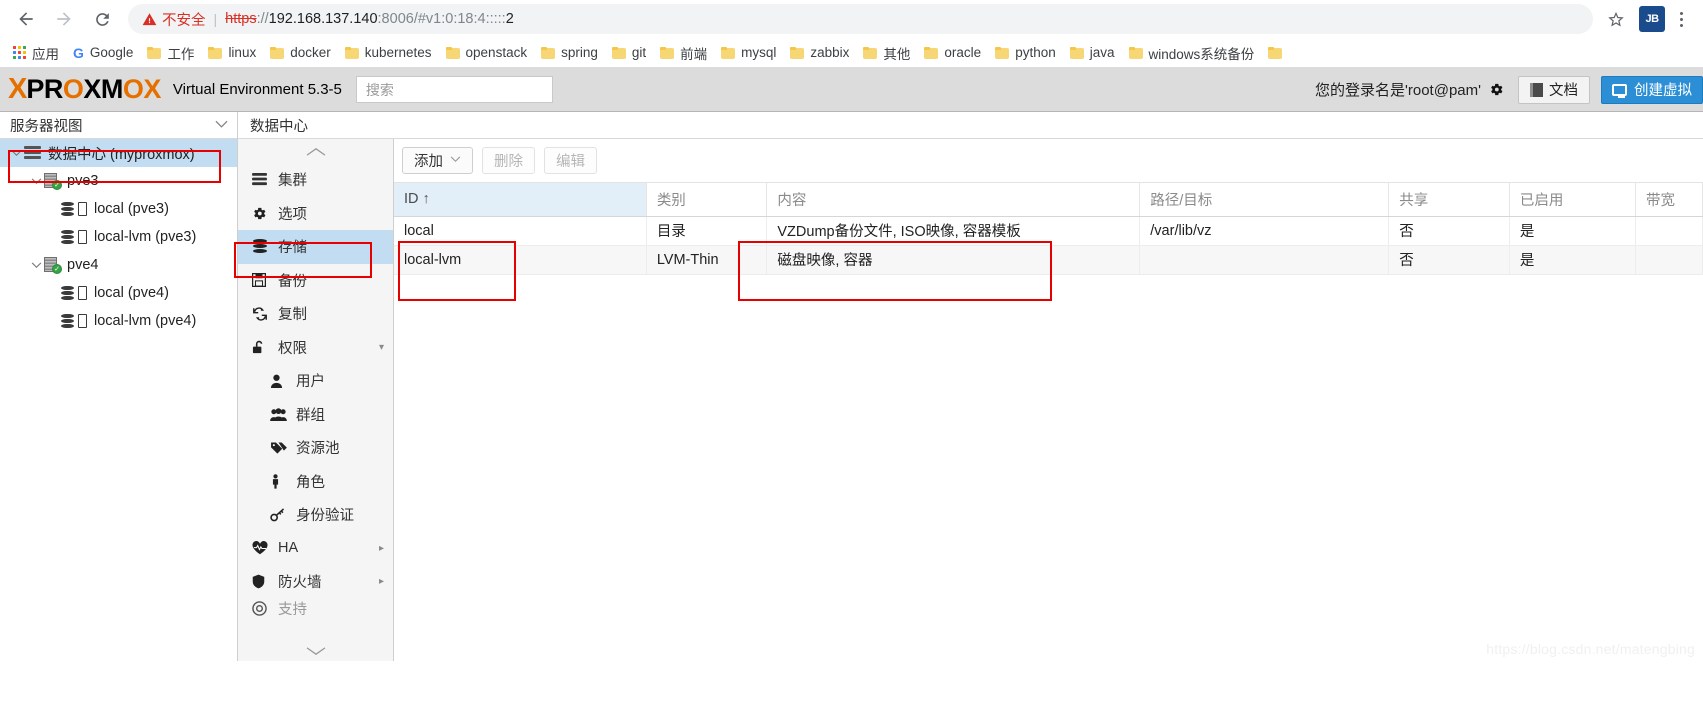 The width and height of the screenshot is (1703, 714). I want to click on bookmark-google: G Google, so click(103, 53).